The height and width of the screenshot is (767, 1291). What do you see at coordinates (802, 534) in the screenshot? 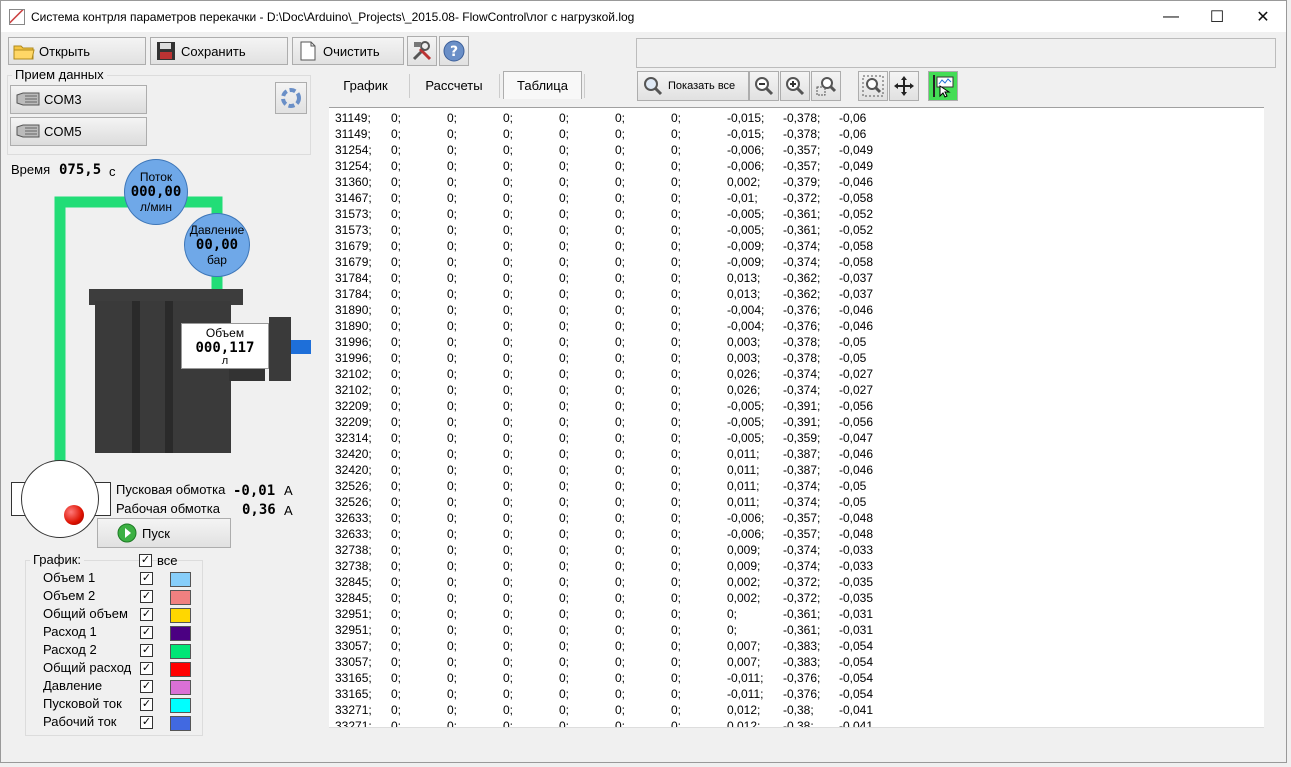
I see `table-cell: -0,357;` at bounding box center [802, 534].